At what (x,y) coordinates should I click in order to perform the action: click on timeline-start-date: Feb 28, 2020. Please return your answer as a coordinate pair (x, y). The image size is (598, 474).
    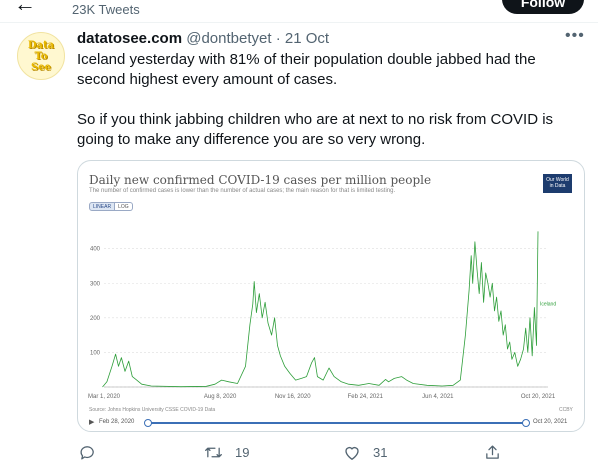
    Looking at the image, I should click on (117, 422).